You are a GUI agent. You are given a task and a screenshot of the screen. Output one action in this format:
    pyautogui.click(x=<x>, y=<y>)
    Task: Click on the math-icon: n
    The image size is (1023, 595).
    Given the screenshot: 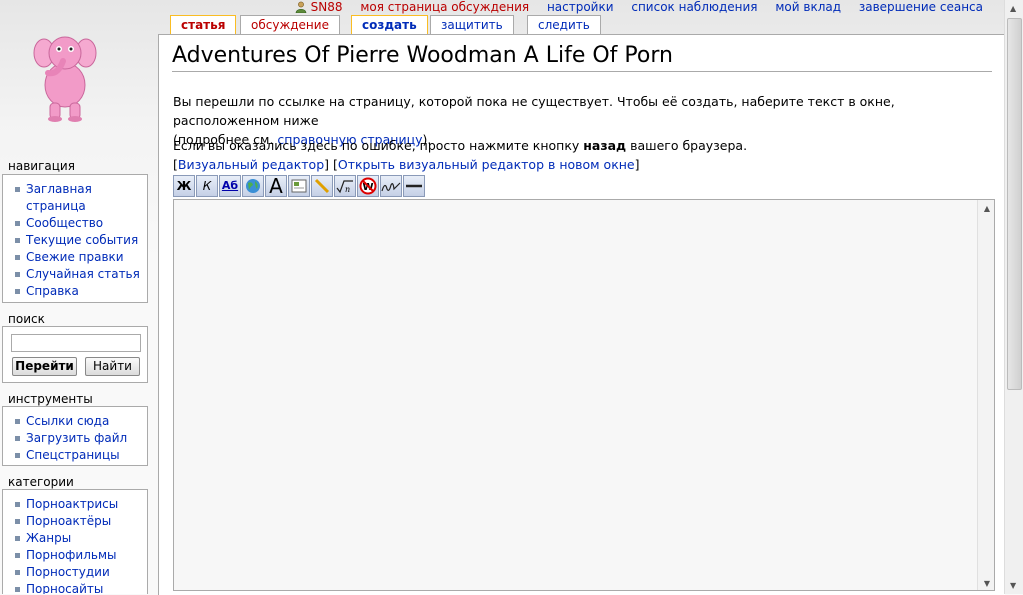 What is the action you would take?
    pyautogui.click(x=344, y=187)
    